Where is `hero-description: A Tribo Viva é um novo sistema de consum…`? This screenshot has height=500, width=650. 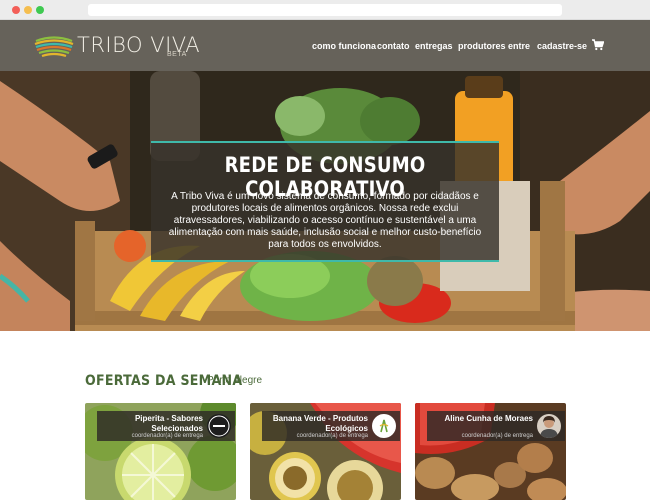 hero-description: A Tribo Viva é um novo sistema de consum… is located at coordinates (325, 220).